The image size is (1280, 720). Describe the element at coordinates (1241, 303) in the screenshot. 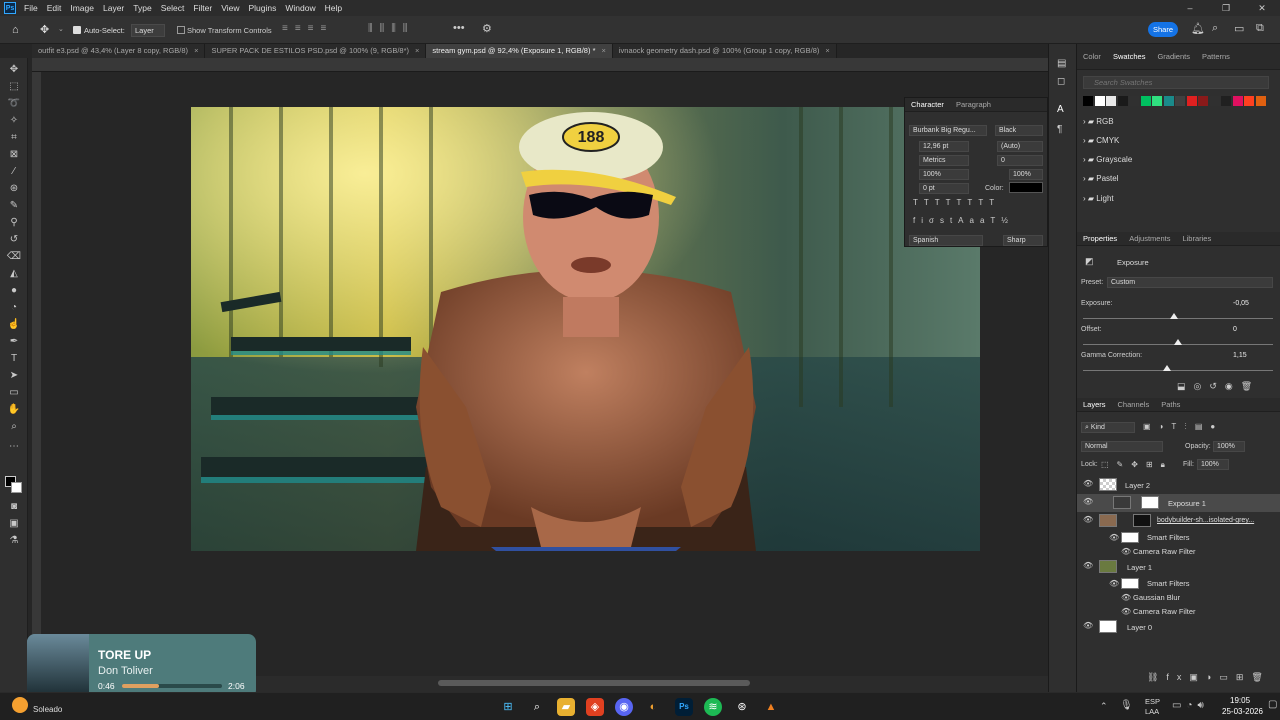

I see `exposure-value: -0,05` at that location.